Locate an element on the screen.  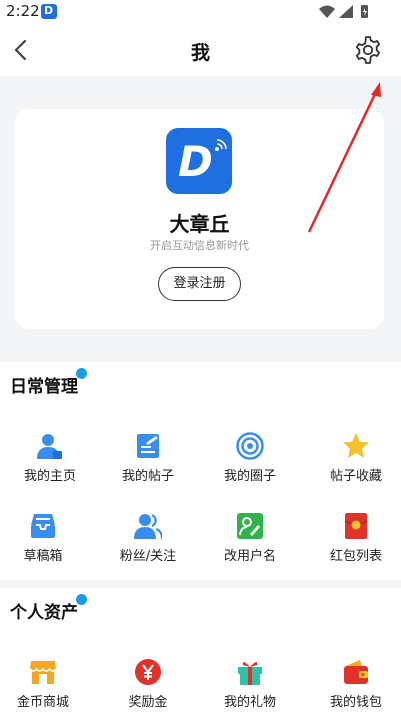
grid-item-my-wallet: 我的钱包 is located at coordinates (353, 688).